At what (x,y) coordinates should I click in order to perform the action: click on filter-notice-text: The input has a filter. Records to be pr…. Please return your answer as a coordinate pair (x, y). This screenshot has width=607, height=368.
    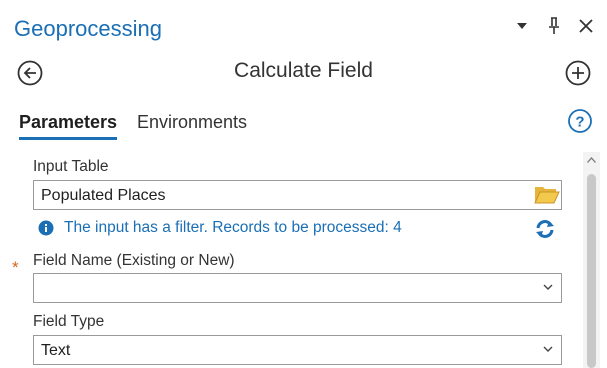
    Looking at the image, I should click on (233, 227).